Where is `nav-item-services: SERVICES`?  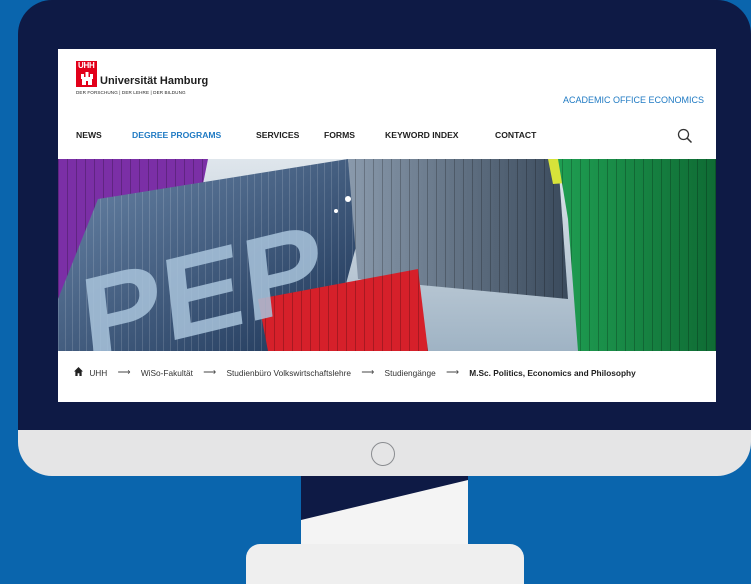 nav-item-services: SERVICES is located at coordinates (277, 135).